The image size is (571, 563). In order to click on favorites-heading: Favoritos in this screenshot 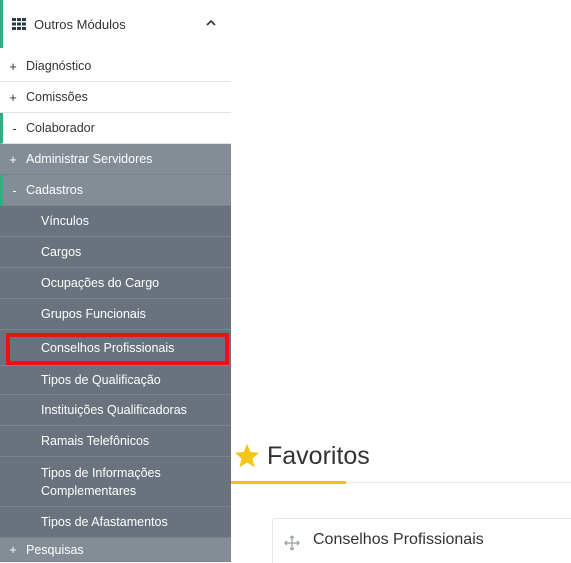, I will do `click(301, 456)`.